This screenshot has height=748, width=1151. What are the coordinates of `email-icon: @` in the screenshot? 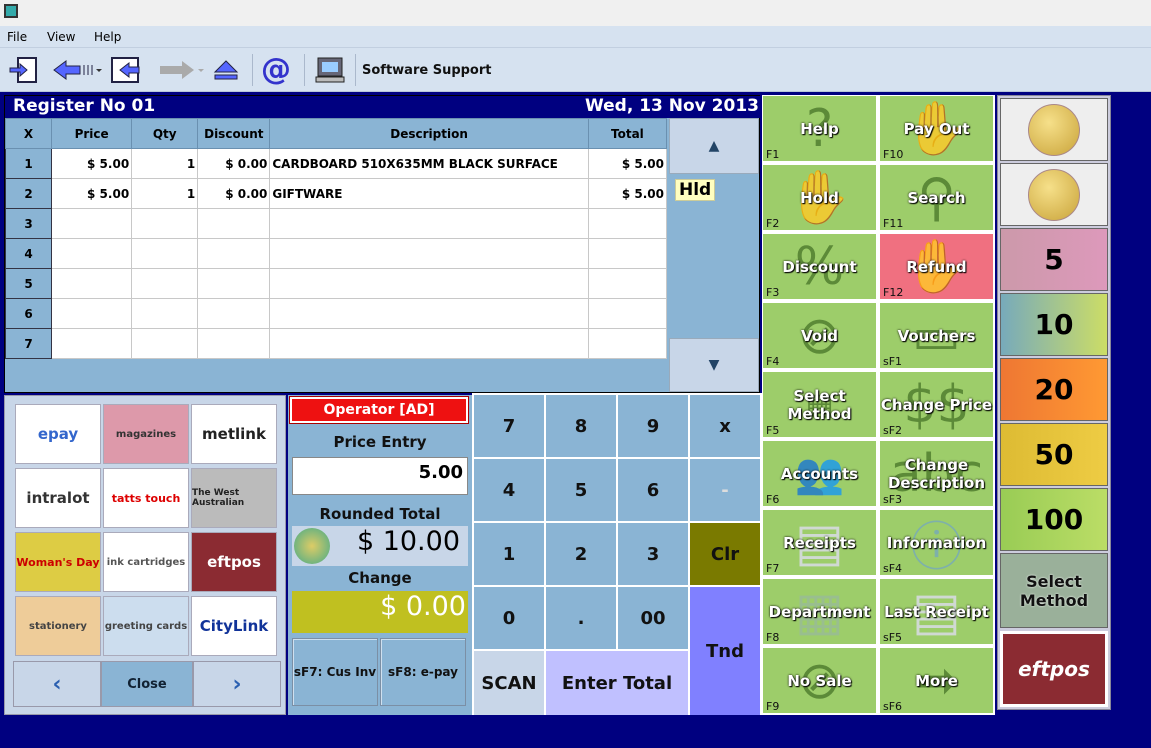 It's located at (278, 70).